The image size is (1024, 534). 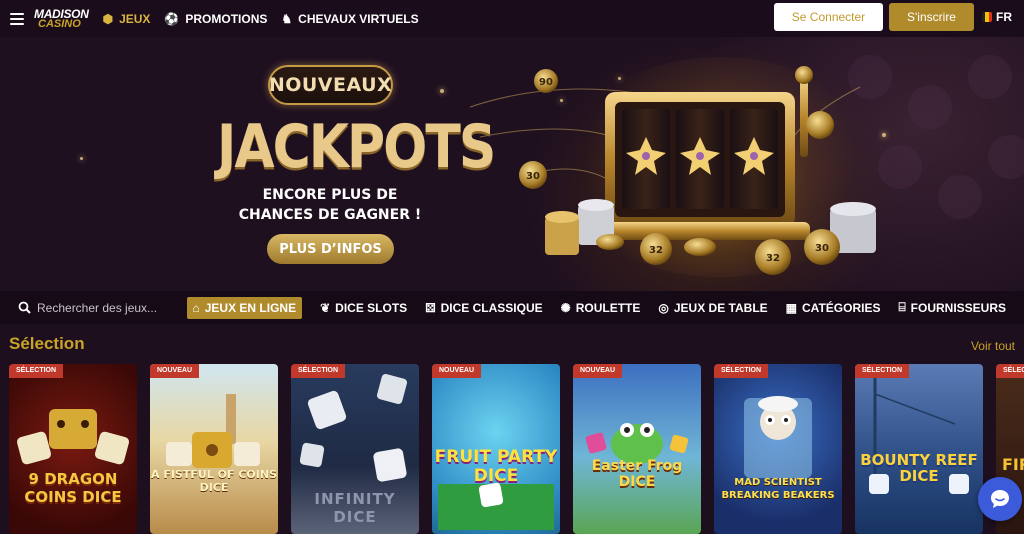 What do you see at coordinates (355, 449) in the screenshot?
I see `game-tile: SÉLECTION INFINITY DICE` at bounding box center [355, 449].